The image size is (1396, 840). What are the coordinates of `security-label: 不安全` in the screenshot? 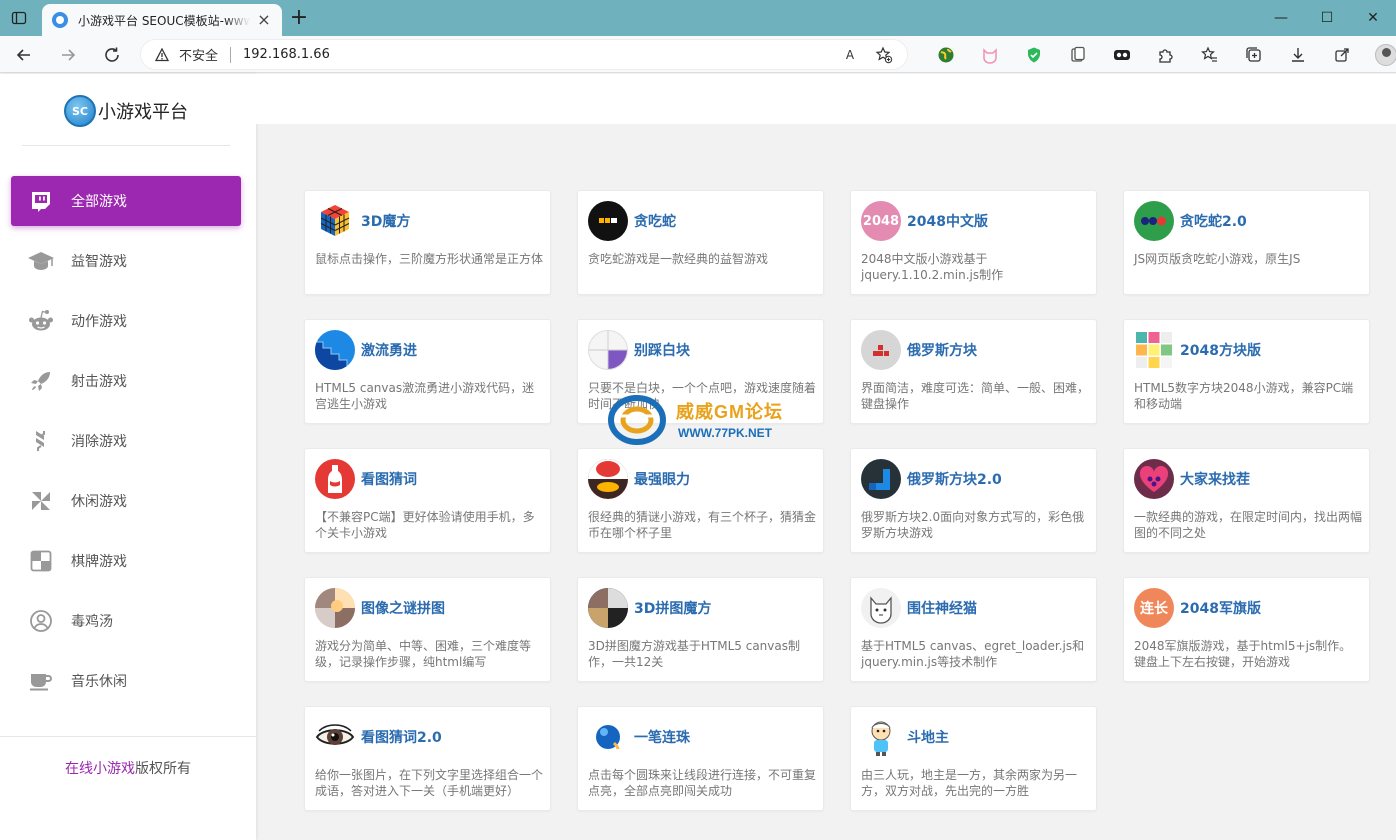 It's located at (199, 56).